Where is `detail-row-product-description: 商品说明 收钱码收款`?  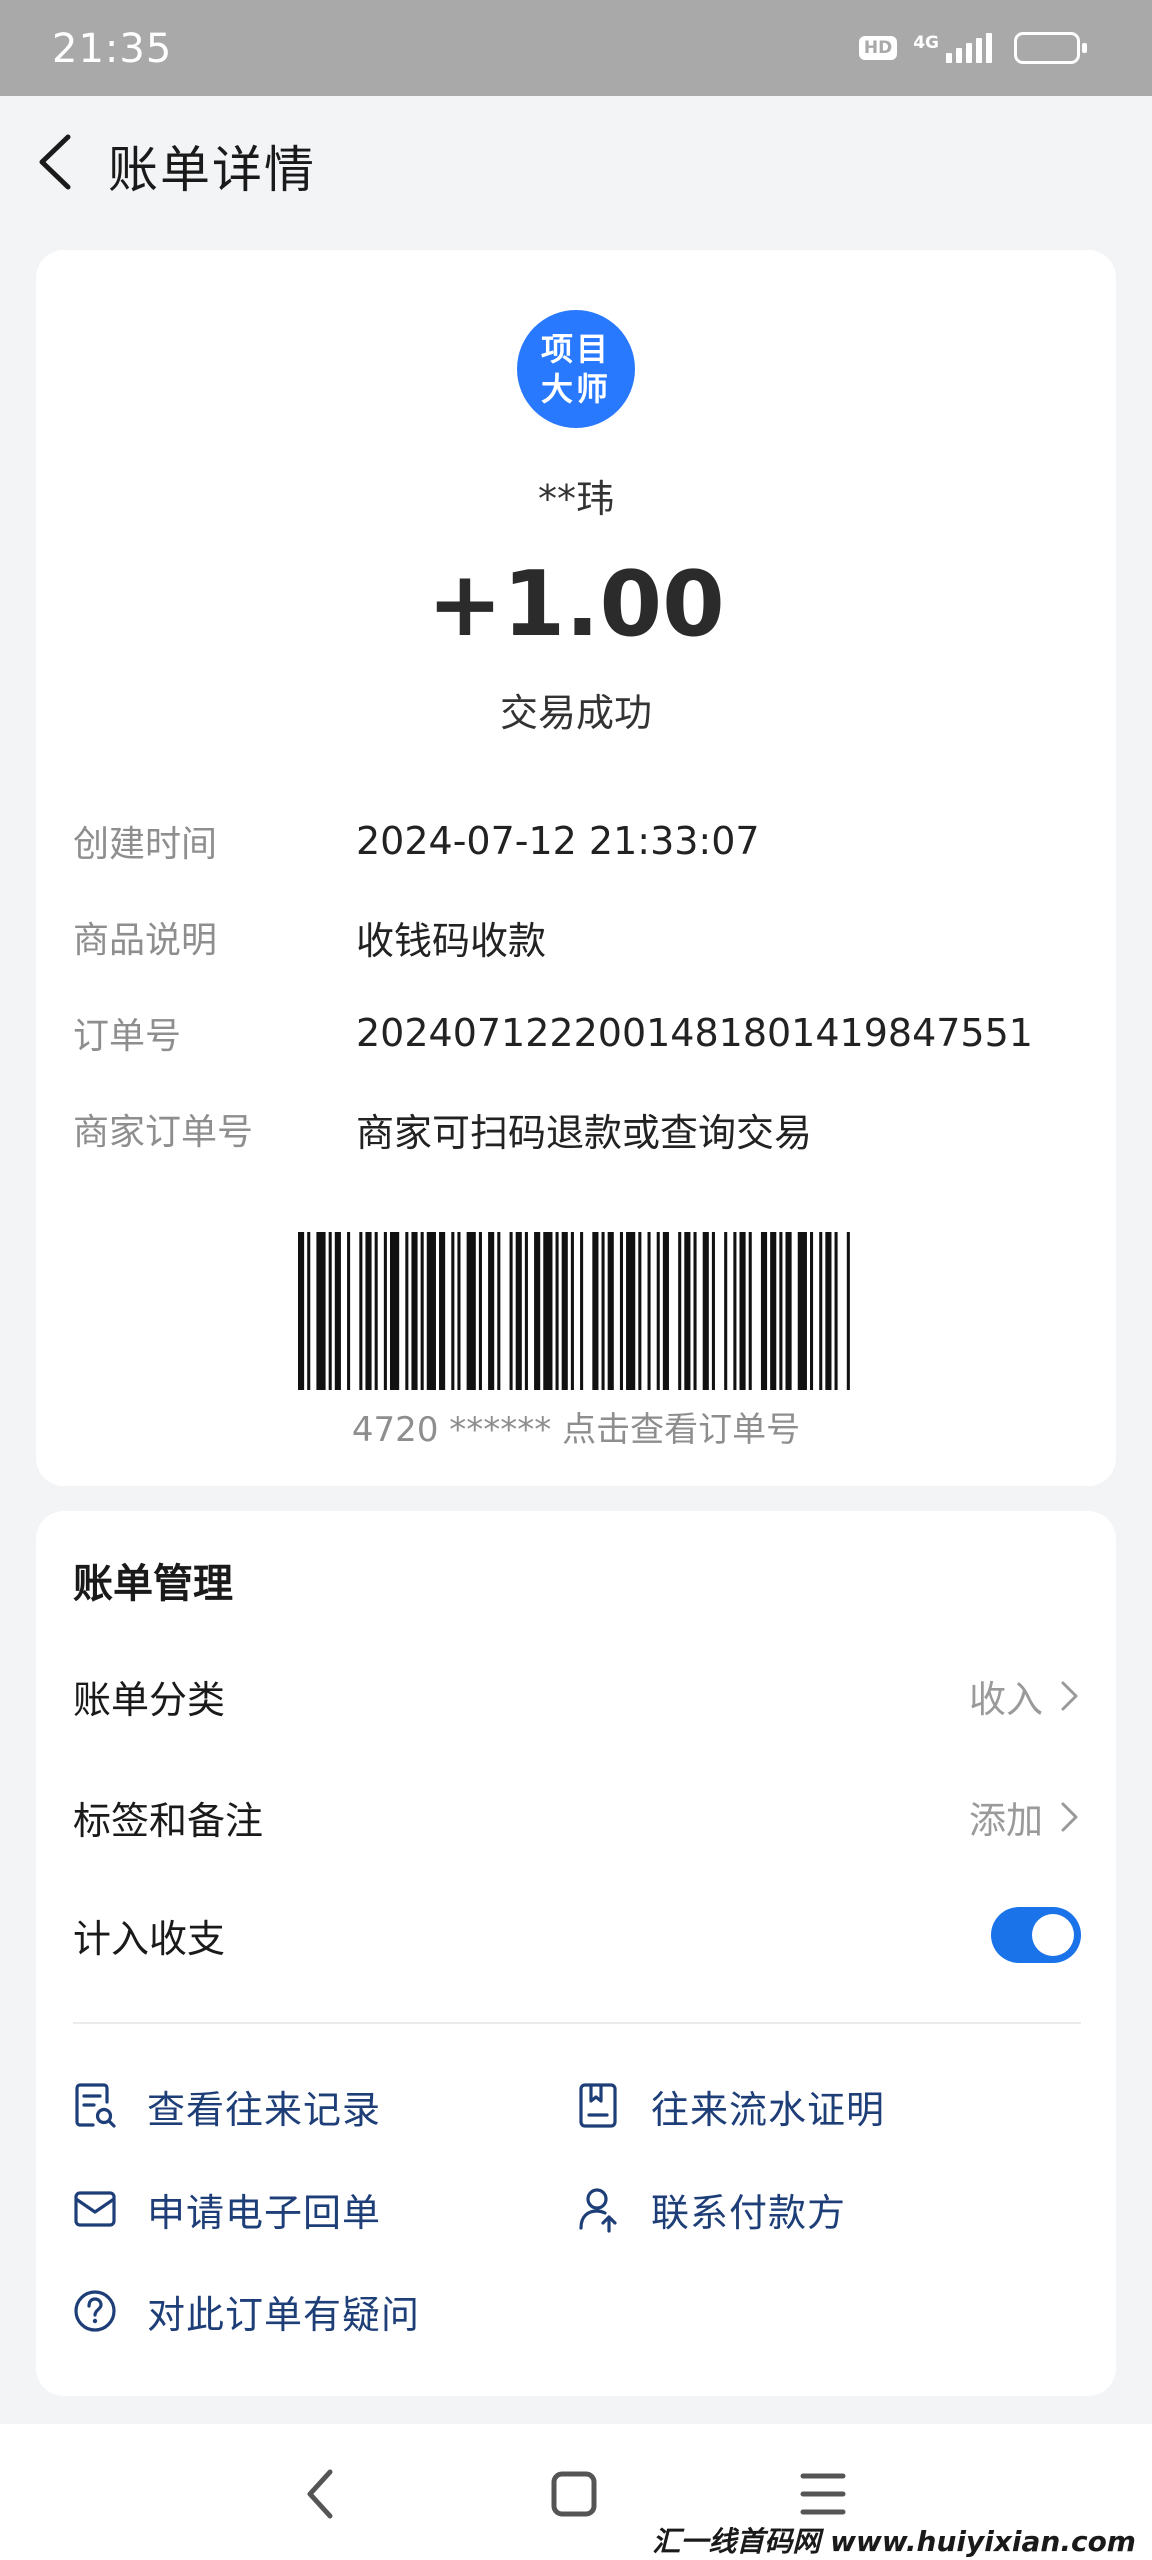 detail-row-product-description: 商品说明 收钱码收款 is located at coordinates (309, 937).